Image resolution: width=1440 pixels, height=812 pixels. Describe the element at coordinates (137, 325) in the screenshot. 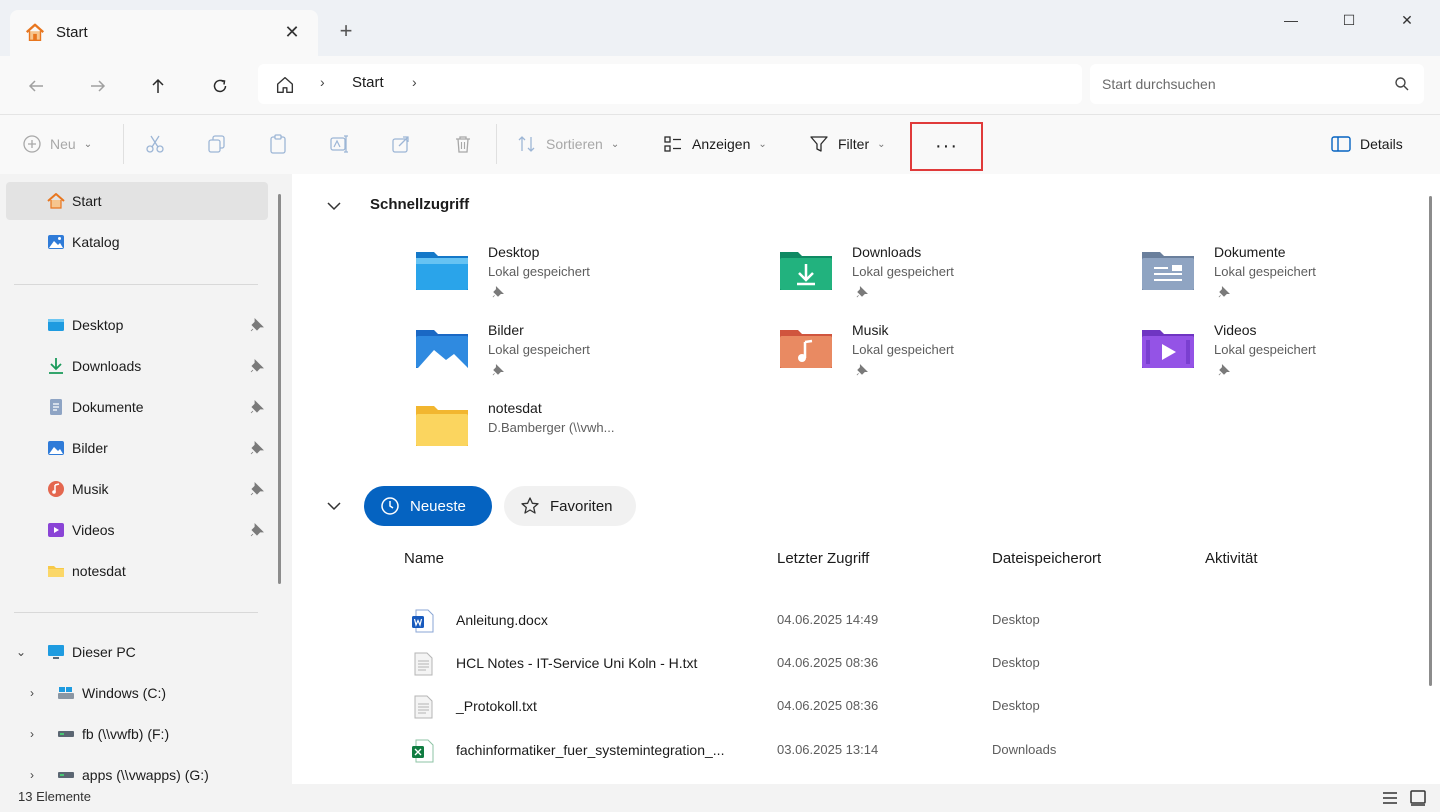

I see `sidebar-item-desktop: Desktop` at that location.